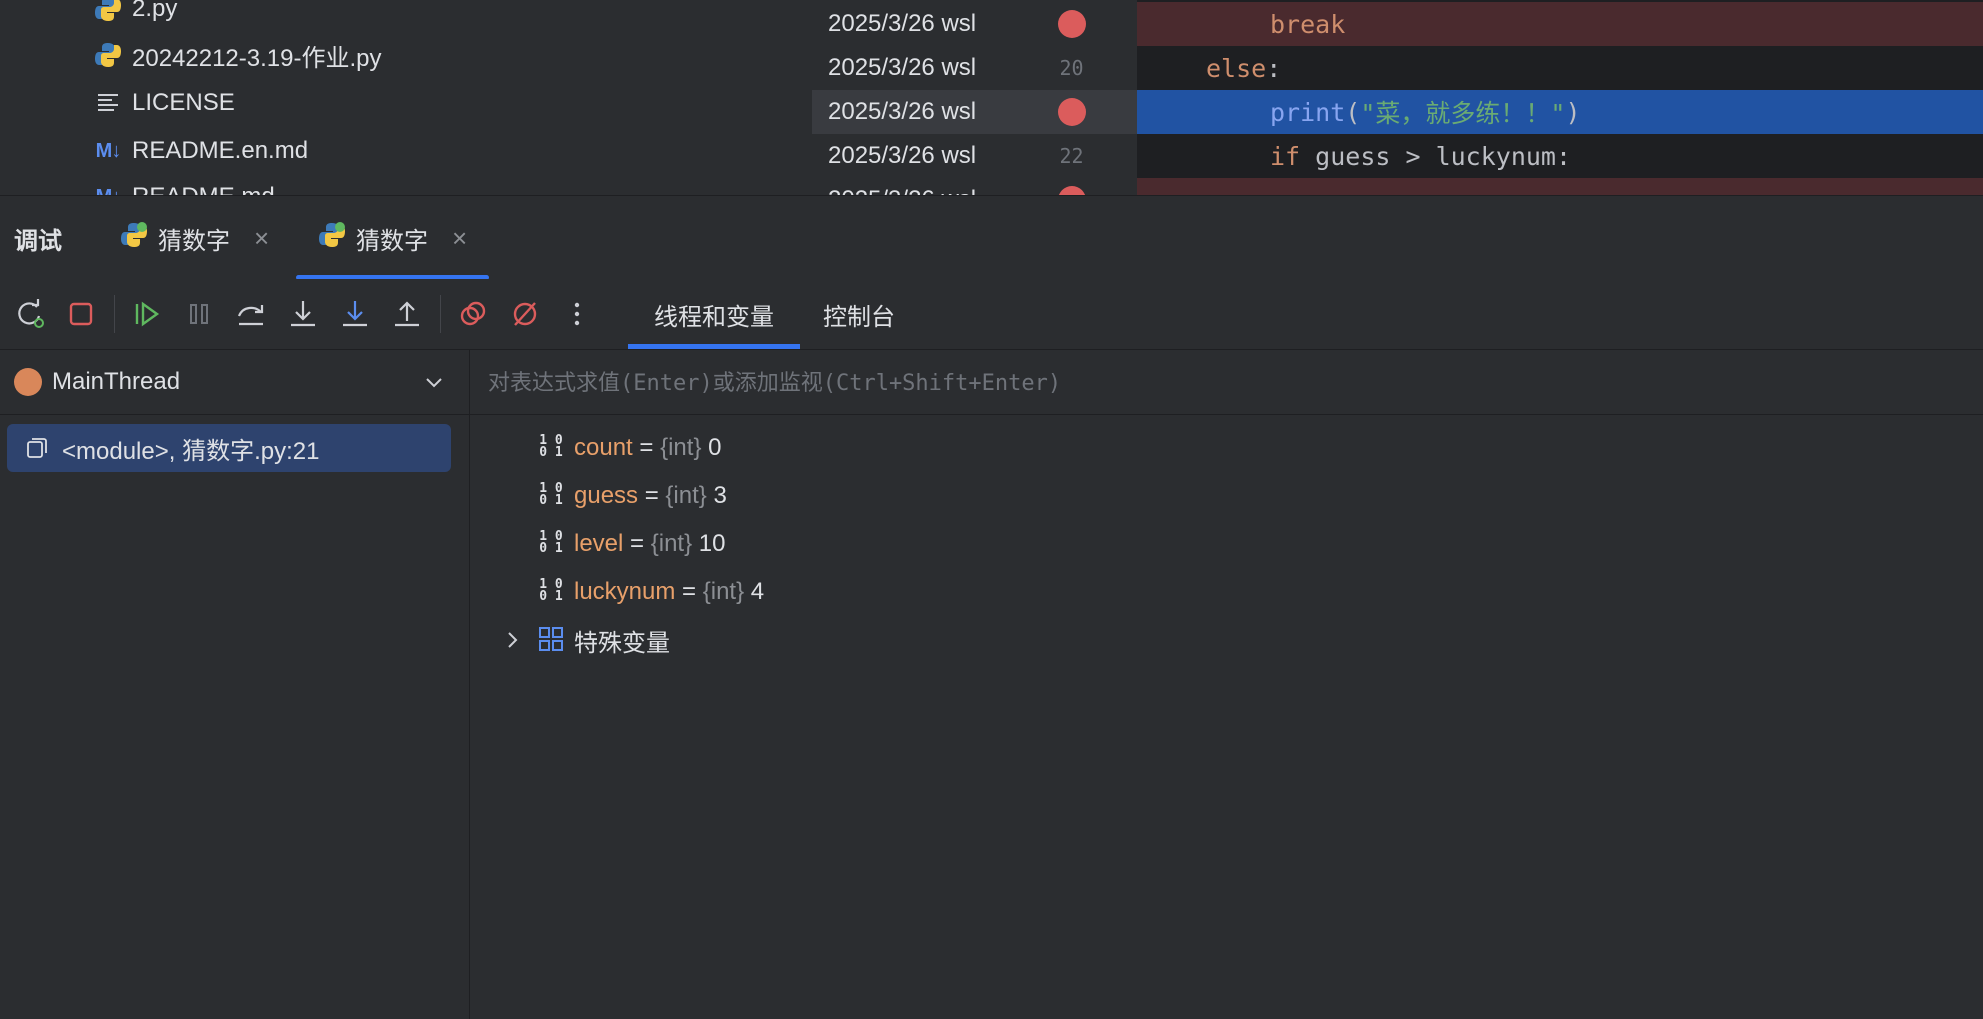  I want to click on line-number: 20, so click(1071, 68).